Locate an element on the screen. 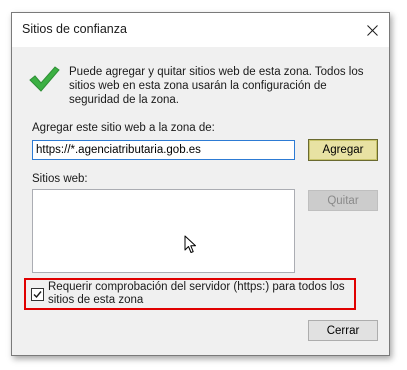  https-checkbox is located at coordinates (37, 294).